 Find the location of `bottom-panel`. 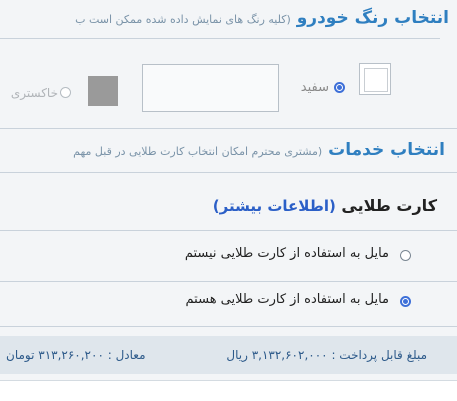

bottom-panel is located at coordinates (228, 390).